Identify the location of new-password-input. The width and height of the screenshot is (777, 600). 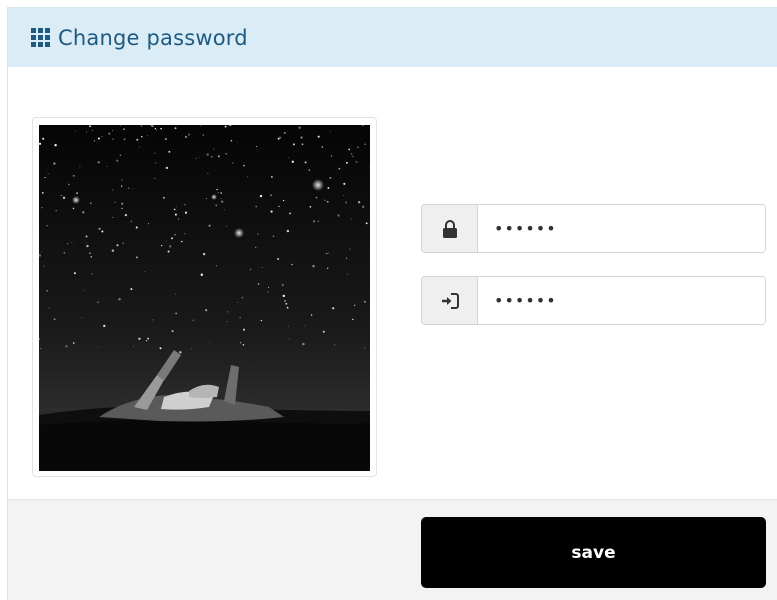
(621, 300).